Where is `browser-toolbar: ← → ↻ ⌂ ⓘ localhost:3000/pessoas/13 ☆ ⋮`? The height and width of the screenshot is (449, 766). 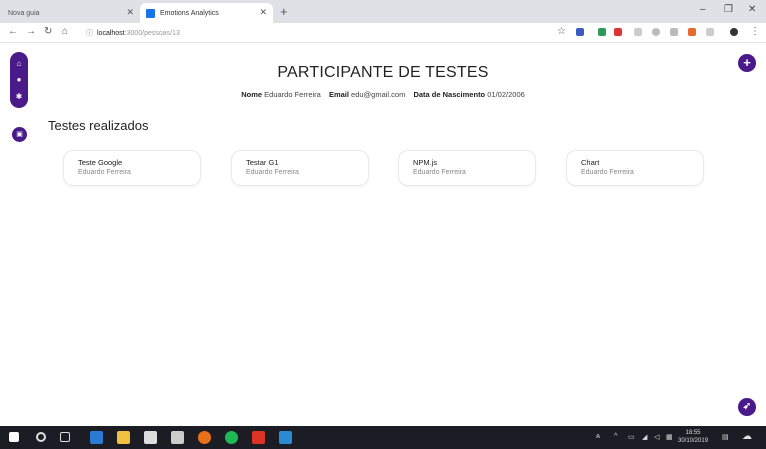 browser-toolbar: ← → ↻ ⌂ ⓘ localhost:3000/pessoas/13 ☆ ⋮ is located at coordinates (383, 33).